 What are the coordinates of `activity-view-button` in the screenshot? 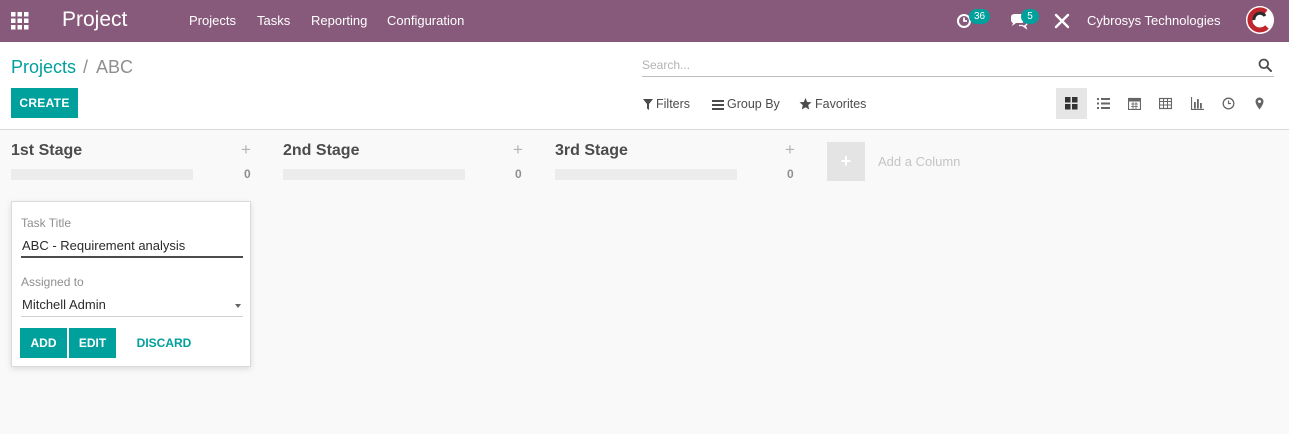 It's located at (1228, 103).